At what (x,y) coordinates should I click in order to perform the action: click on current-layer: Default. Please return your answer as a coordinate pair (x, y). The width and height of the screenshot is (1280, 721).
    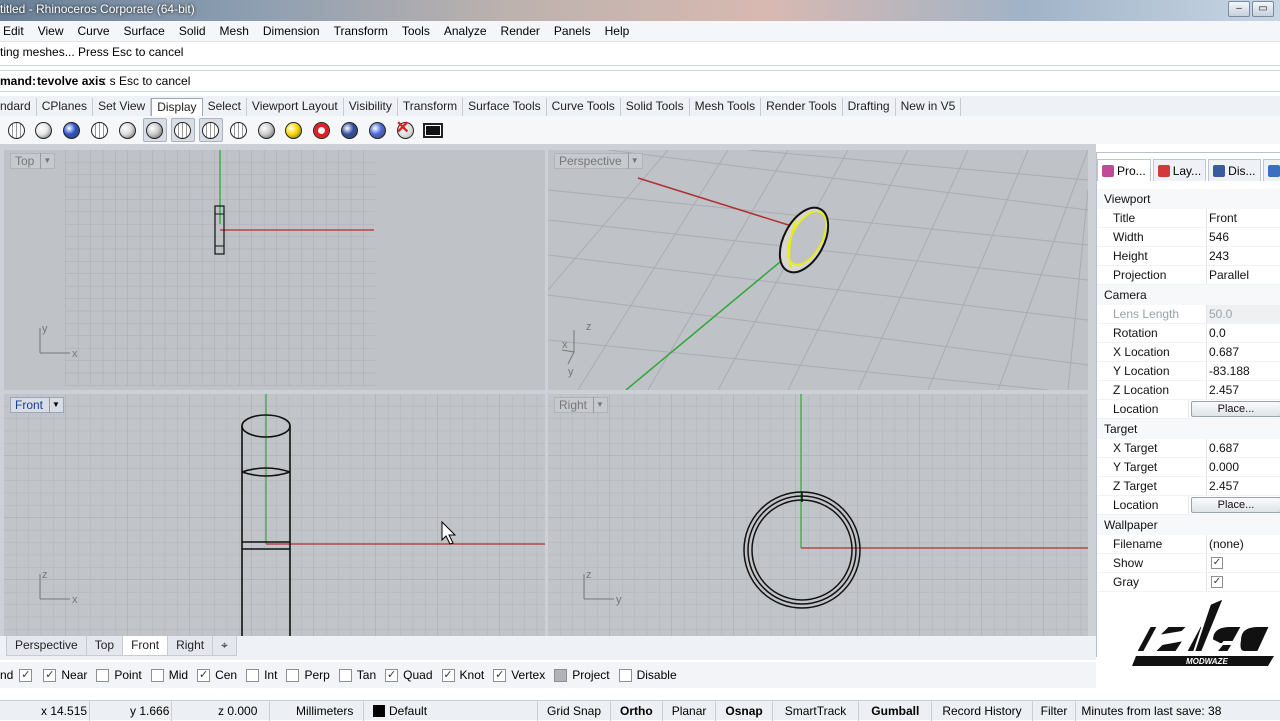
    Looking at the image, I should click on (451, 711).